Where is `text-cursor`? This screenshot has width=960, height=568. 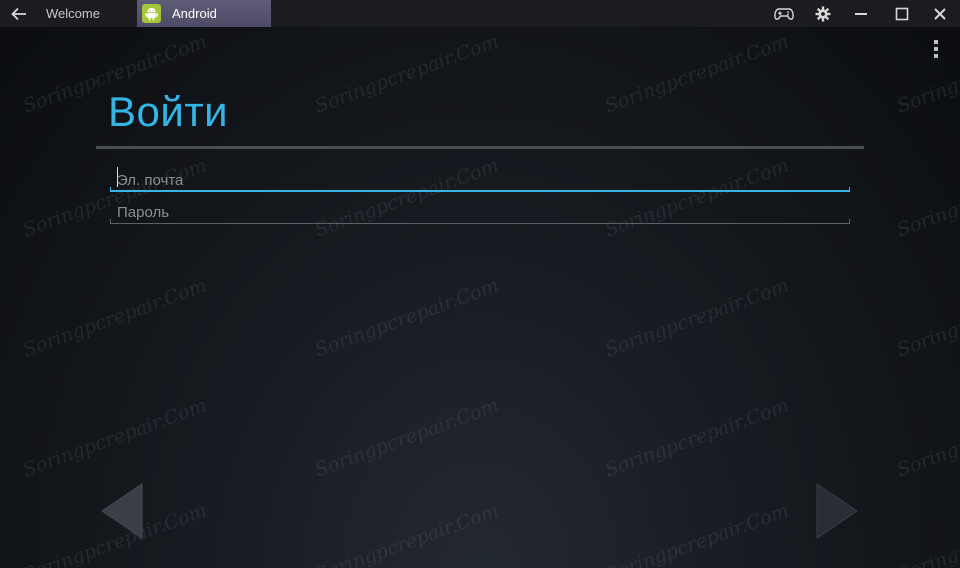
text-cursor is located at coordinates (117, 177).